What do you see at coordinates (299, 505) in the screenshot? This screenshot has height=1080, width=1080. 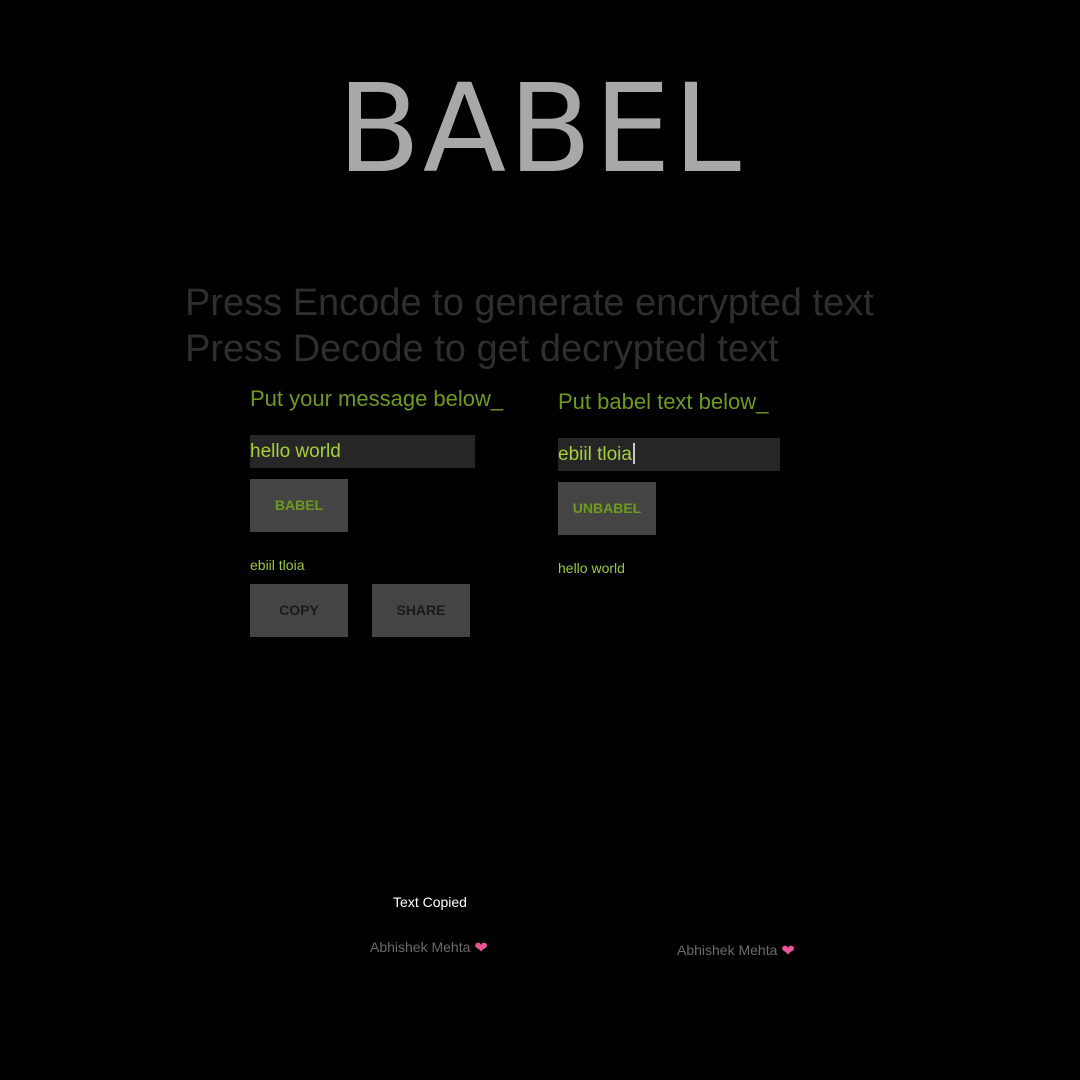 I see `babel-button: BABEL` at bounding box center [299, 505].